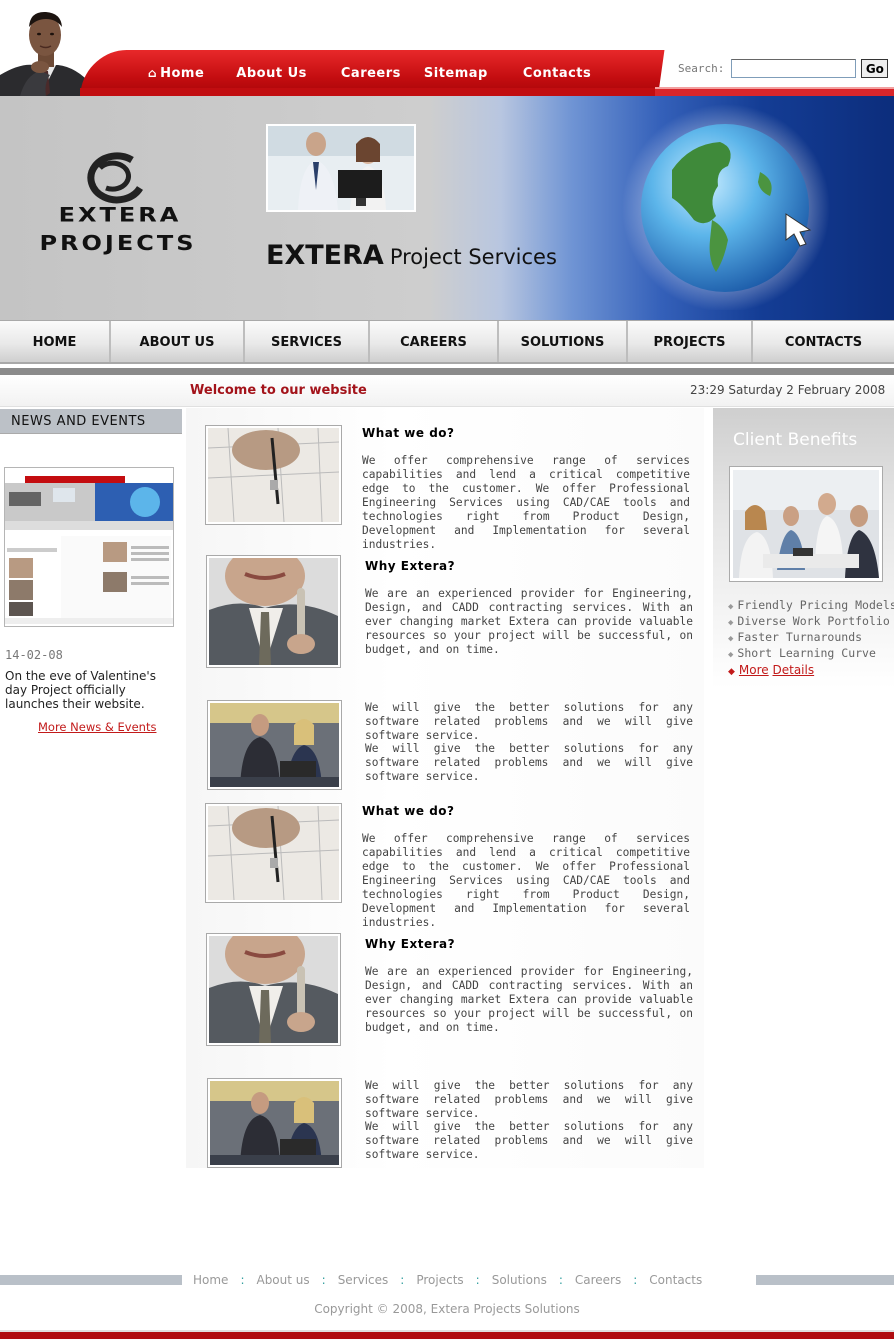 The height and width of the screenshot is (1339, 894). I want to click on search-label: Search:, so click(701, 68).